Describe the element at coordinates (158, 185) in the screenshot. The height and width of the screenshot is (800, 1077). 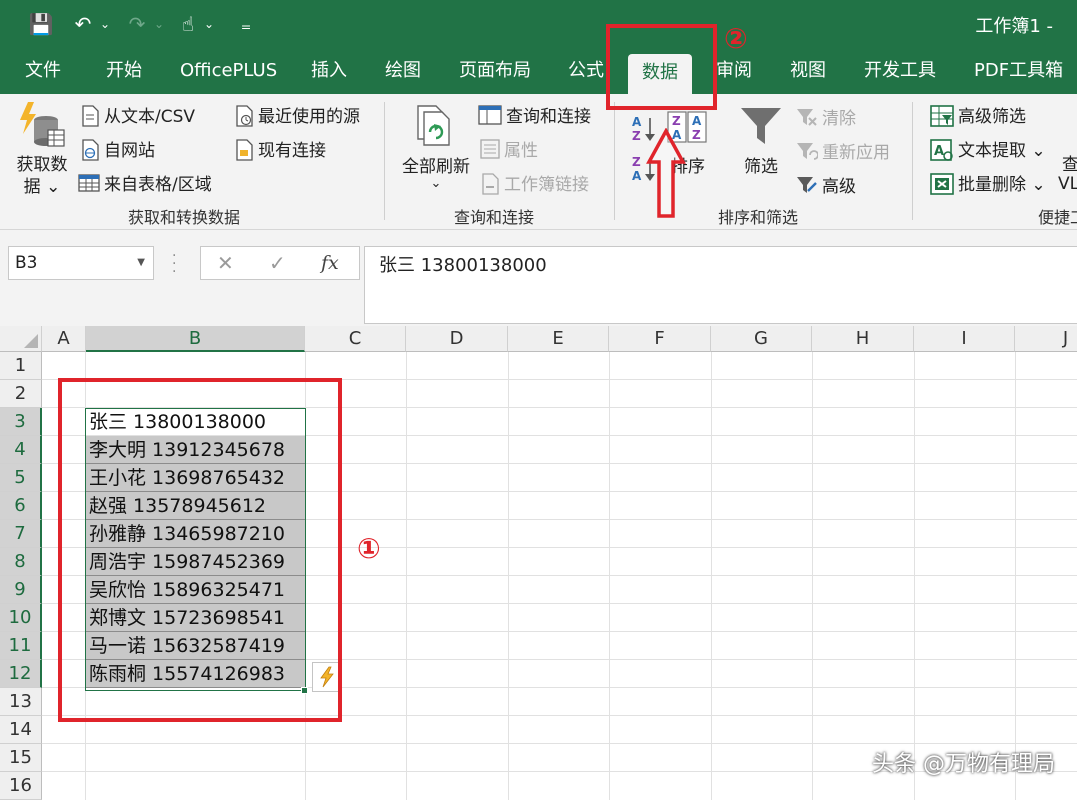
I see `from-table-range-label: 来自表格/区域` at that location.